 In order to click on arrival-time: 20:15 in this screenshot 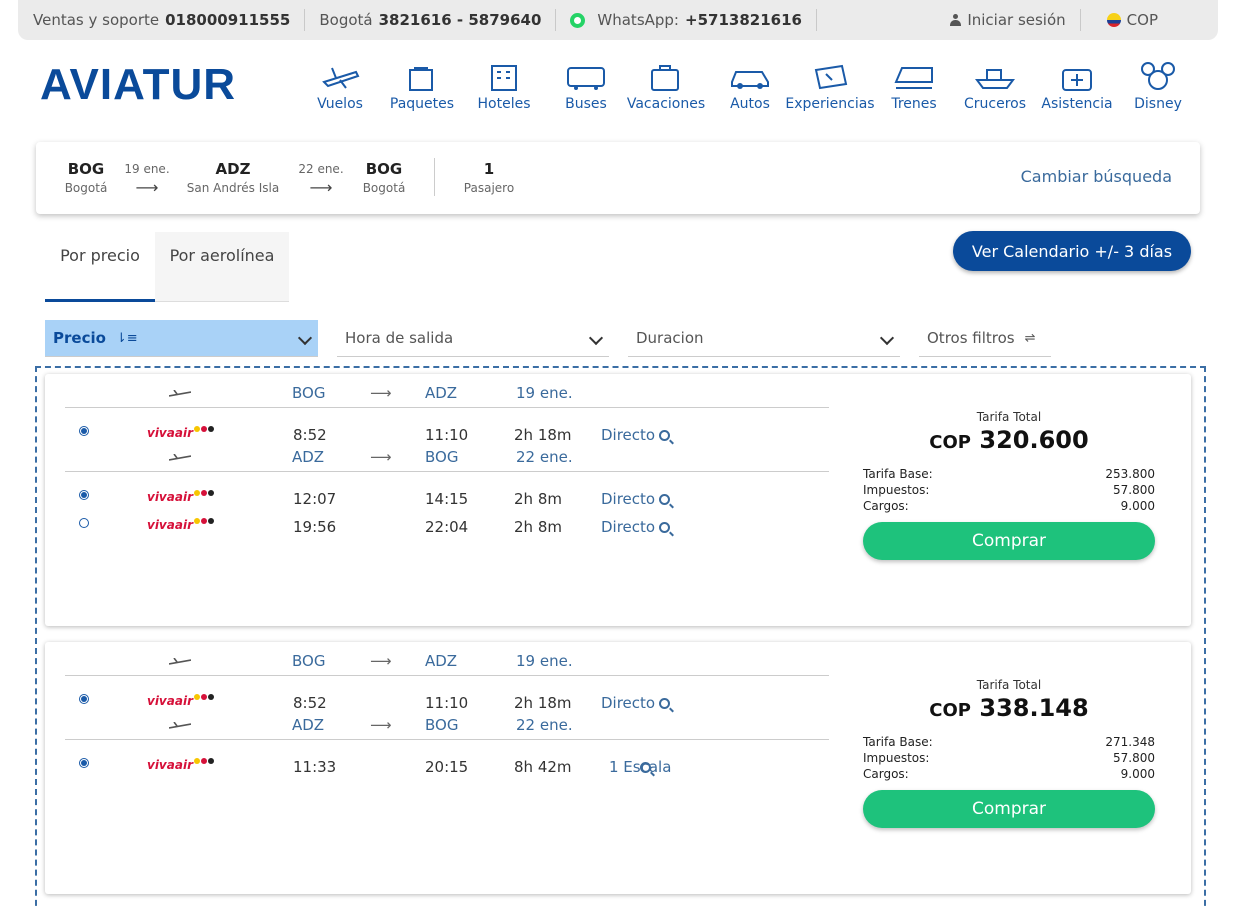, I will do `click(447, 767)`.